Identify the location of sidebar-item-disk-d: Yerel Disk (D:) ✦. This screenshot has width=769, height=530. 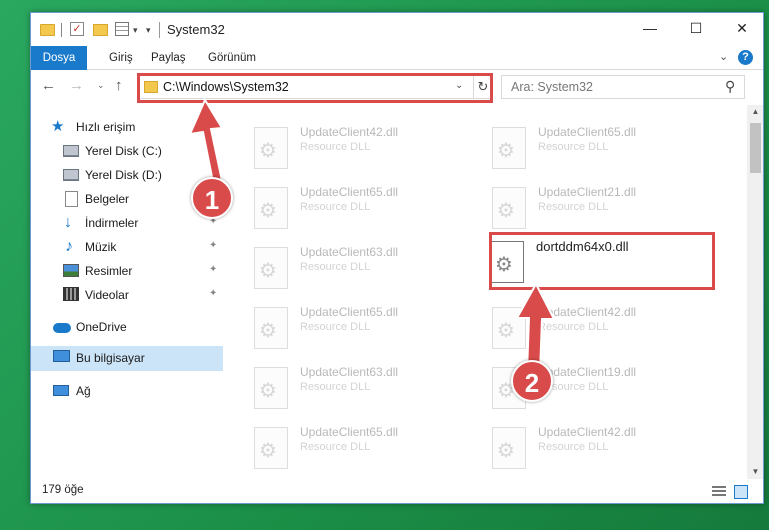
(127, 175).